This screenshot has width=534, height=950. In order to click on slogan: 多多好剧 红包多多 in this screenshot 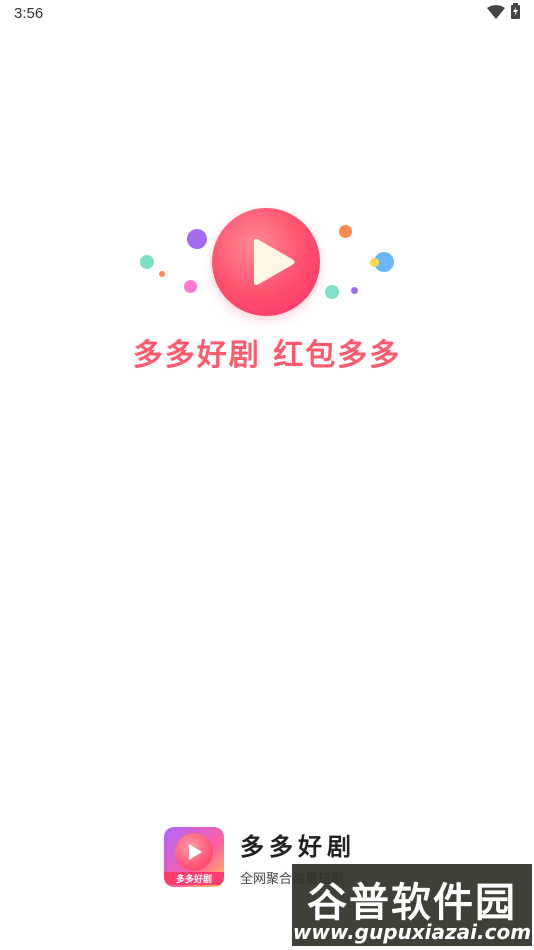, I will do `click(267, 355)`.